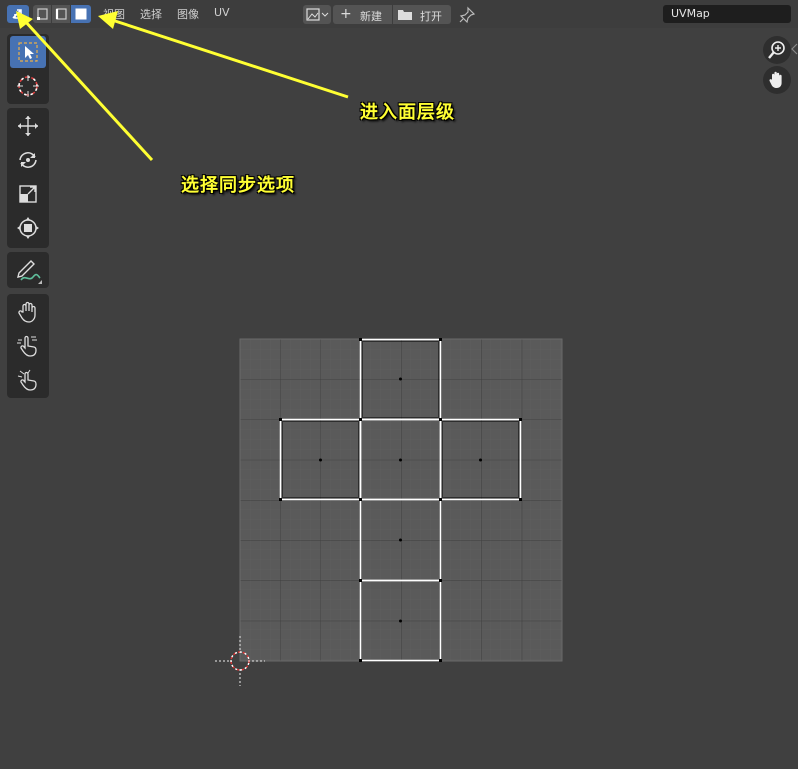  Describe the element at coordinates (238, 185) in the screenshot. I see `annotation-sync-option: 选择同步选项` at that location.